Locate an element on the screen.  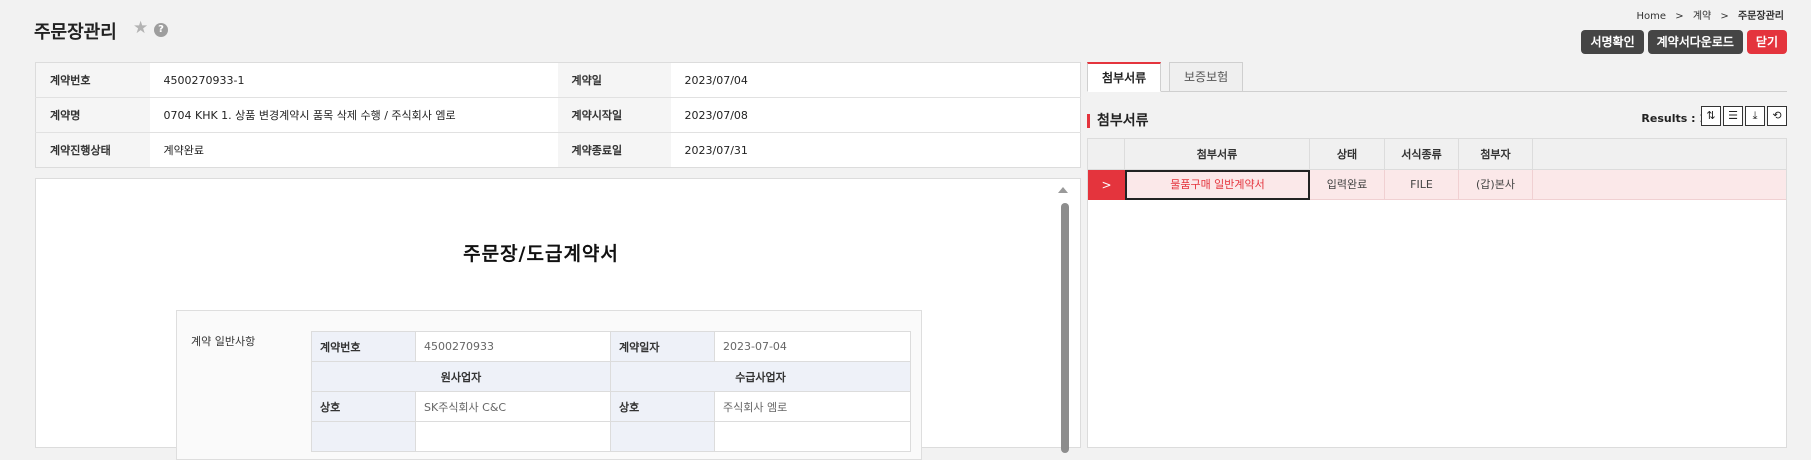
cell-type: FILE is located at coordinates (1422, 185).